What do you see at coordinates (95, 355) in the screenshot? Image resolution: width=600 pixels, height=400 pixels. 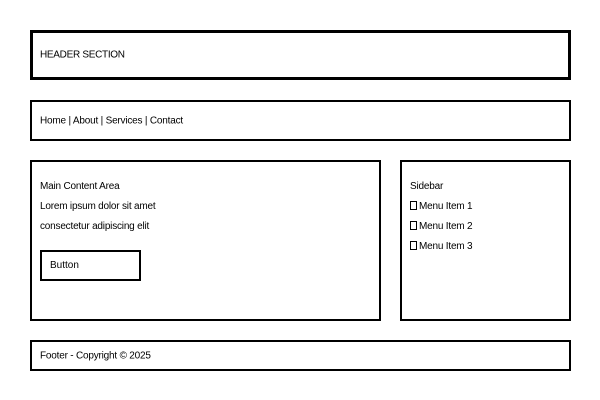 I see `footer-copyright: Footer - Copyright © 2025` at bounding box center [95, 355].